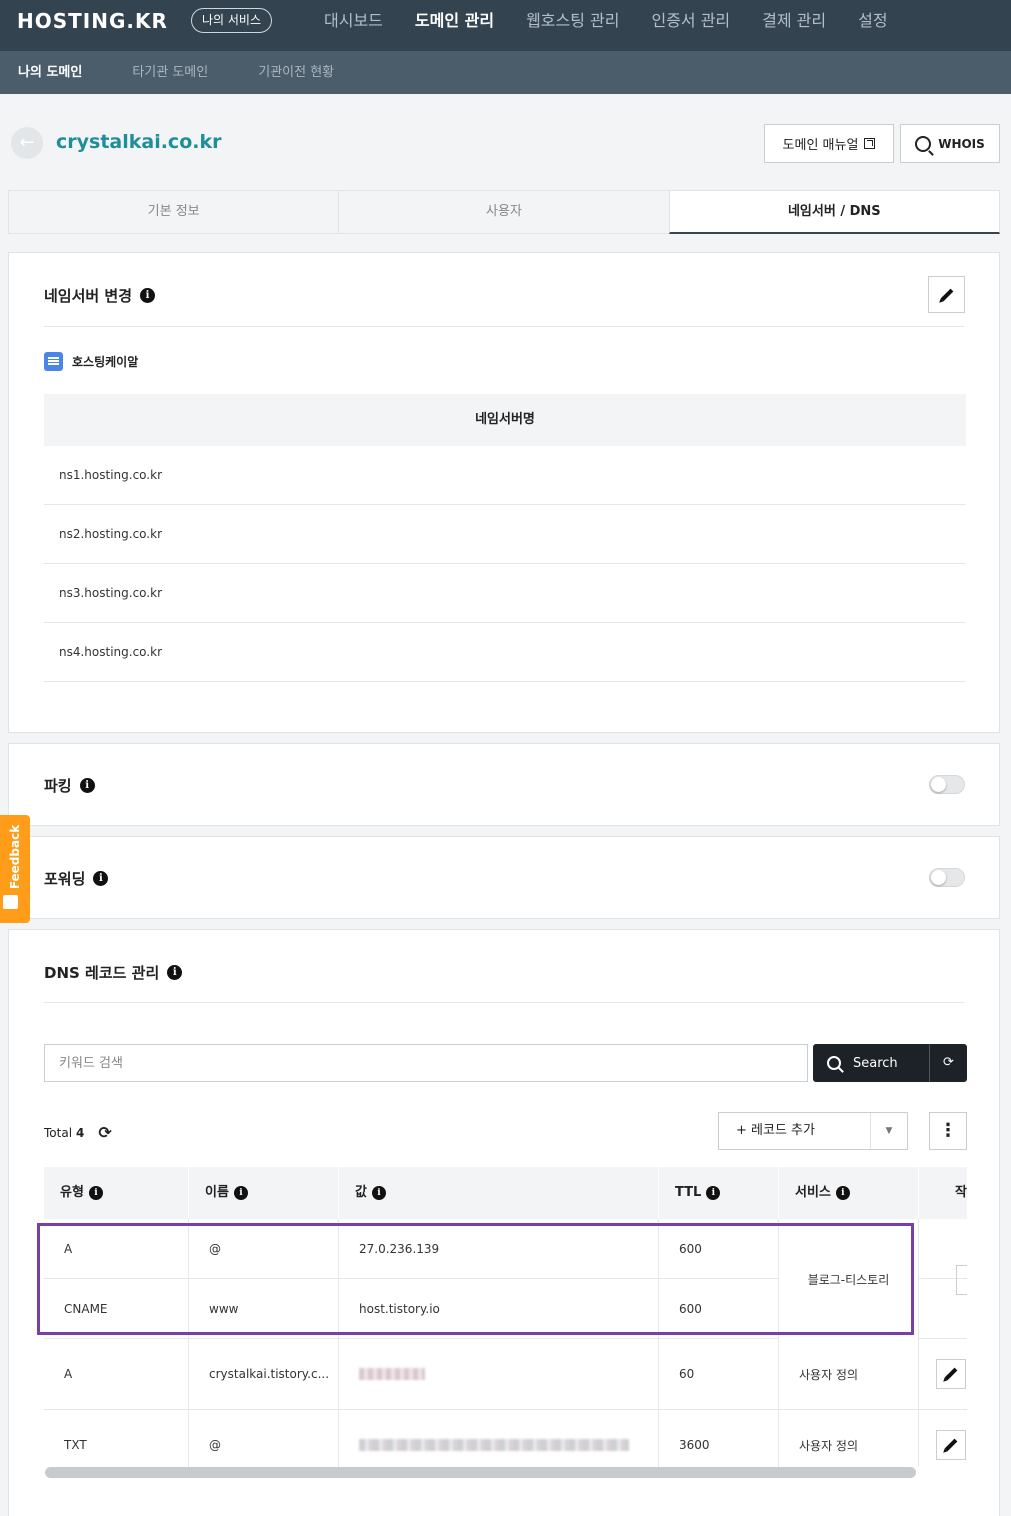 The image size is (1011, 1516). I want to click on my-service-pill: 나의 서비스, so click(232, 20).